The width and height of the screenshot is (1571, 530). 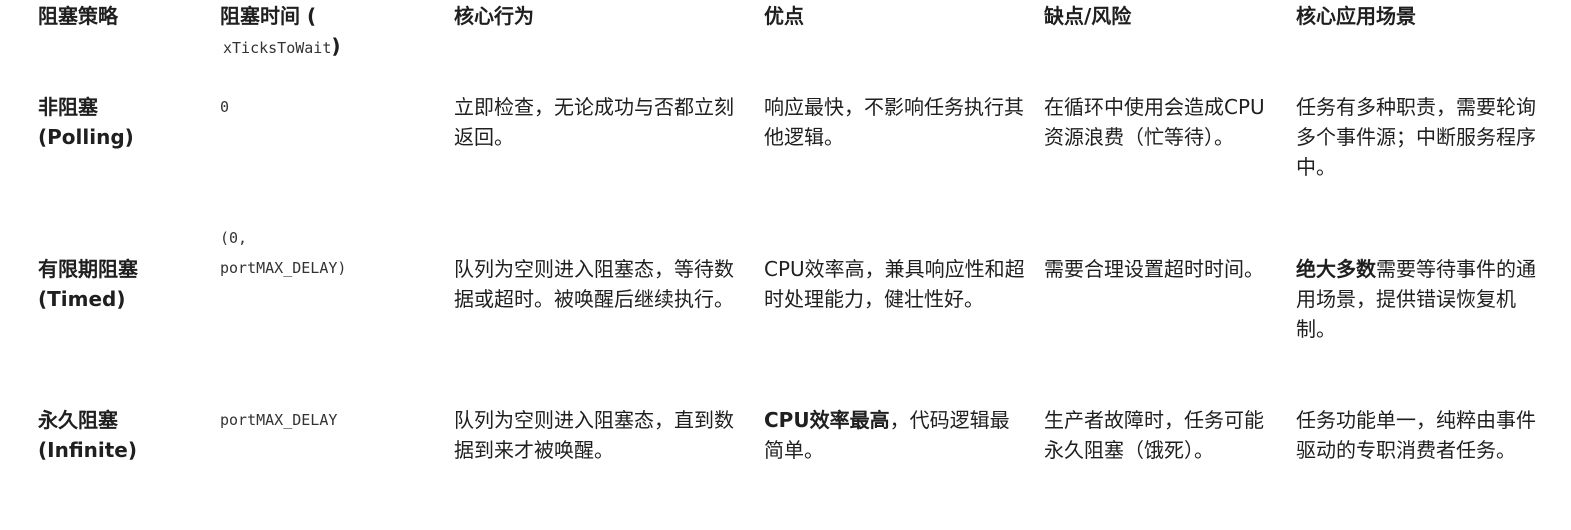 What do you see at coordinates (336, 46) in the screenshot?
I see `header-block-time-suffix: )` at bounding box center [336, 46].